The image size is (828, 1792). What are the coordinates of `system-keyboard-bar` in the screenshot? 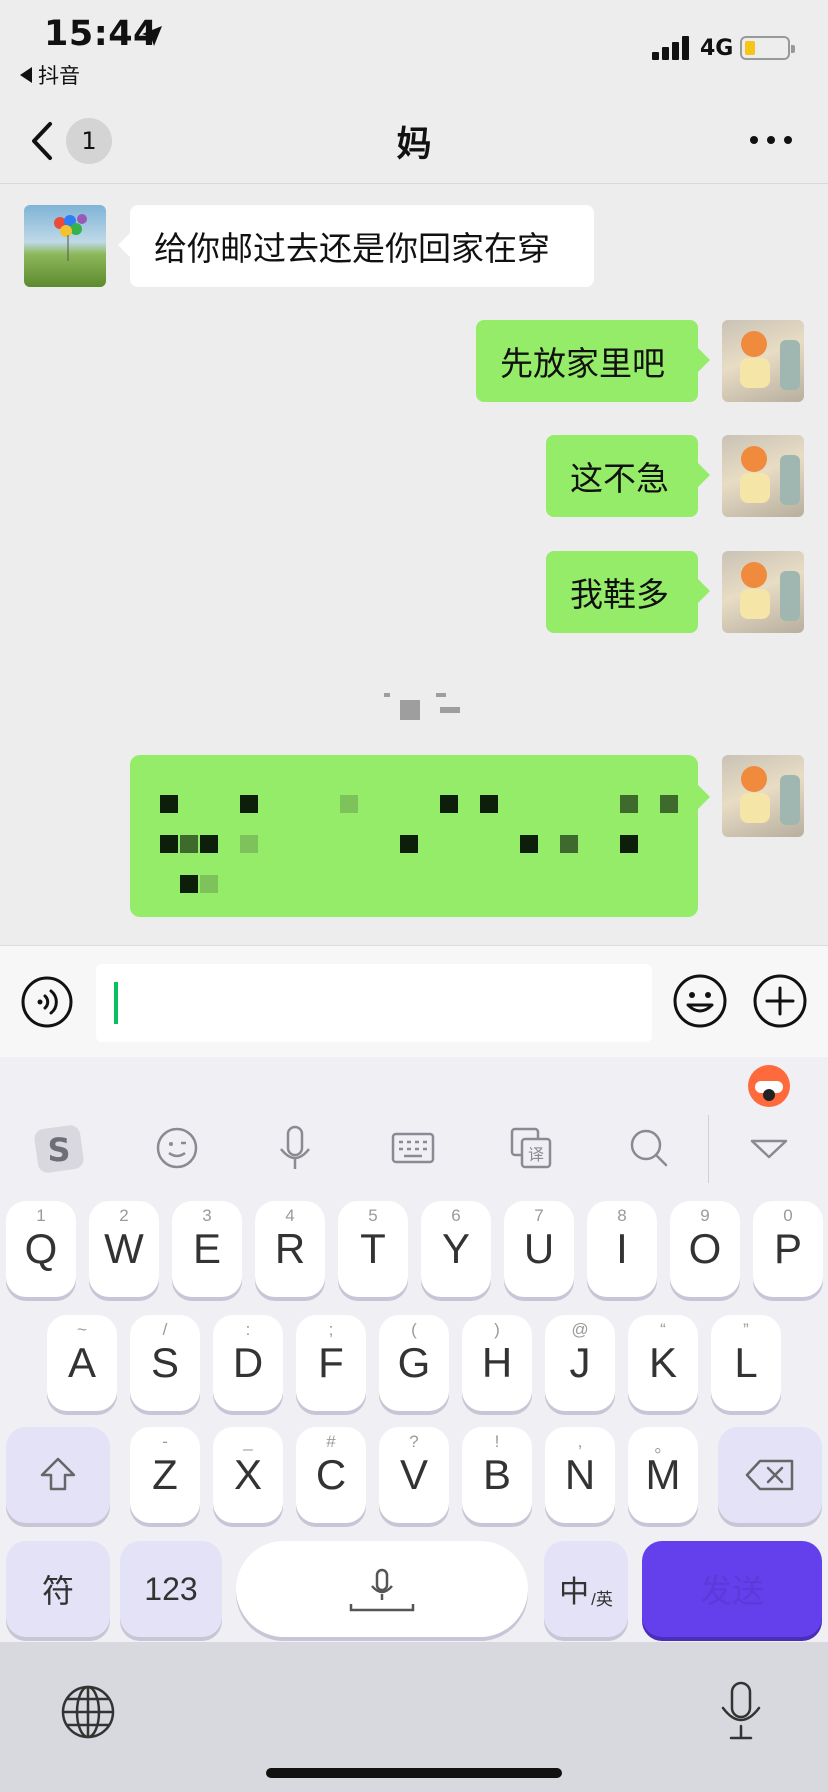 It's located at (414, 1717).